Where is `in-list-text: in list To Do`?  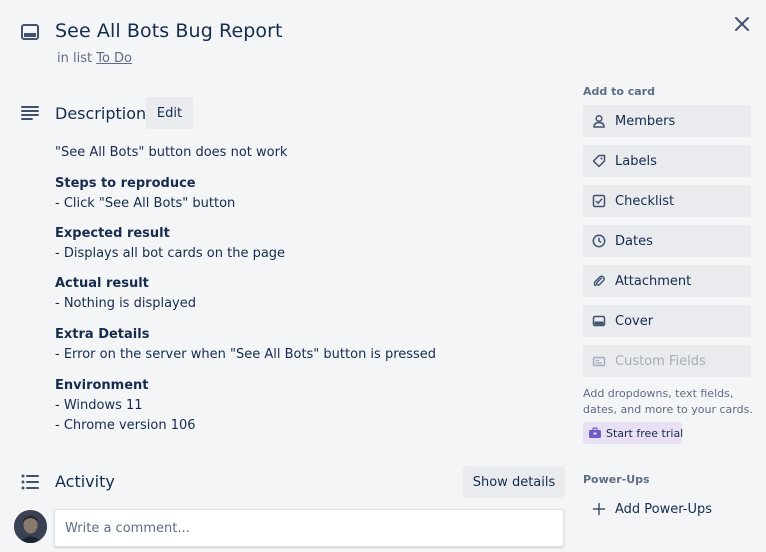
in-list-text: in list To Do is located at coordinates (94, 58).